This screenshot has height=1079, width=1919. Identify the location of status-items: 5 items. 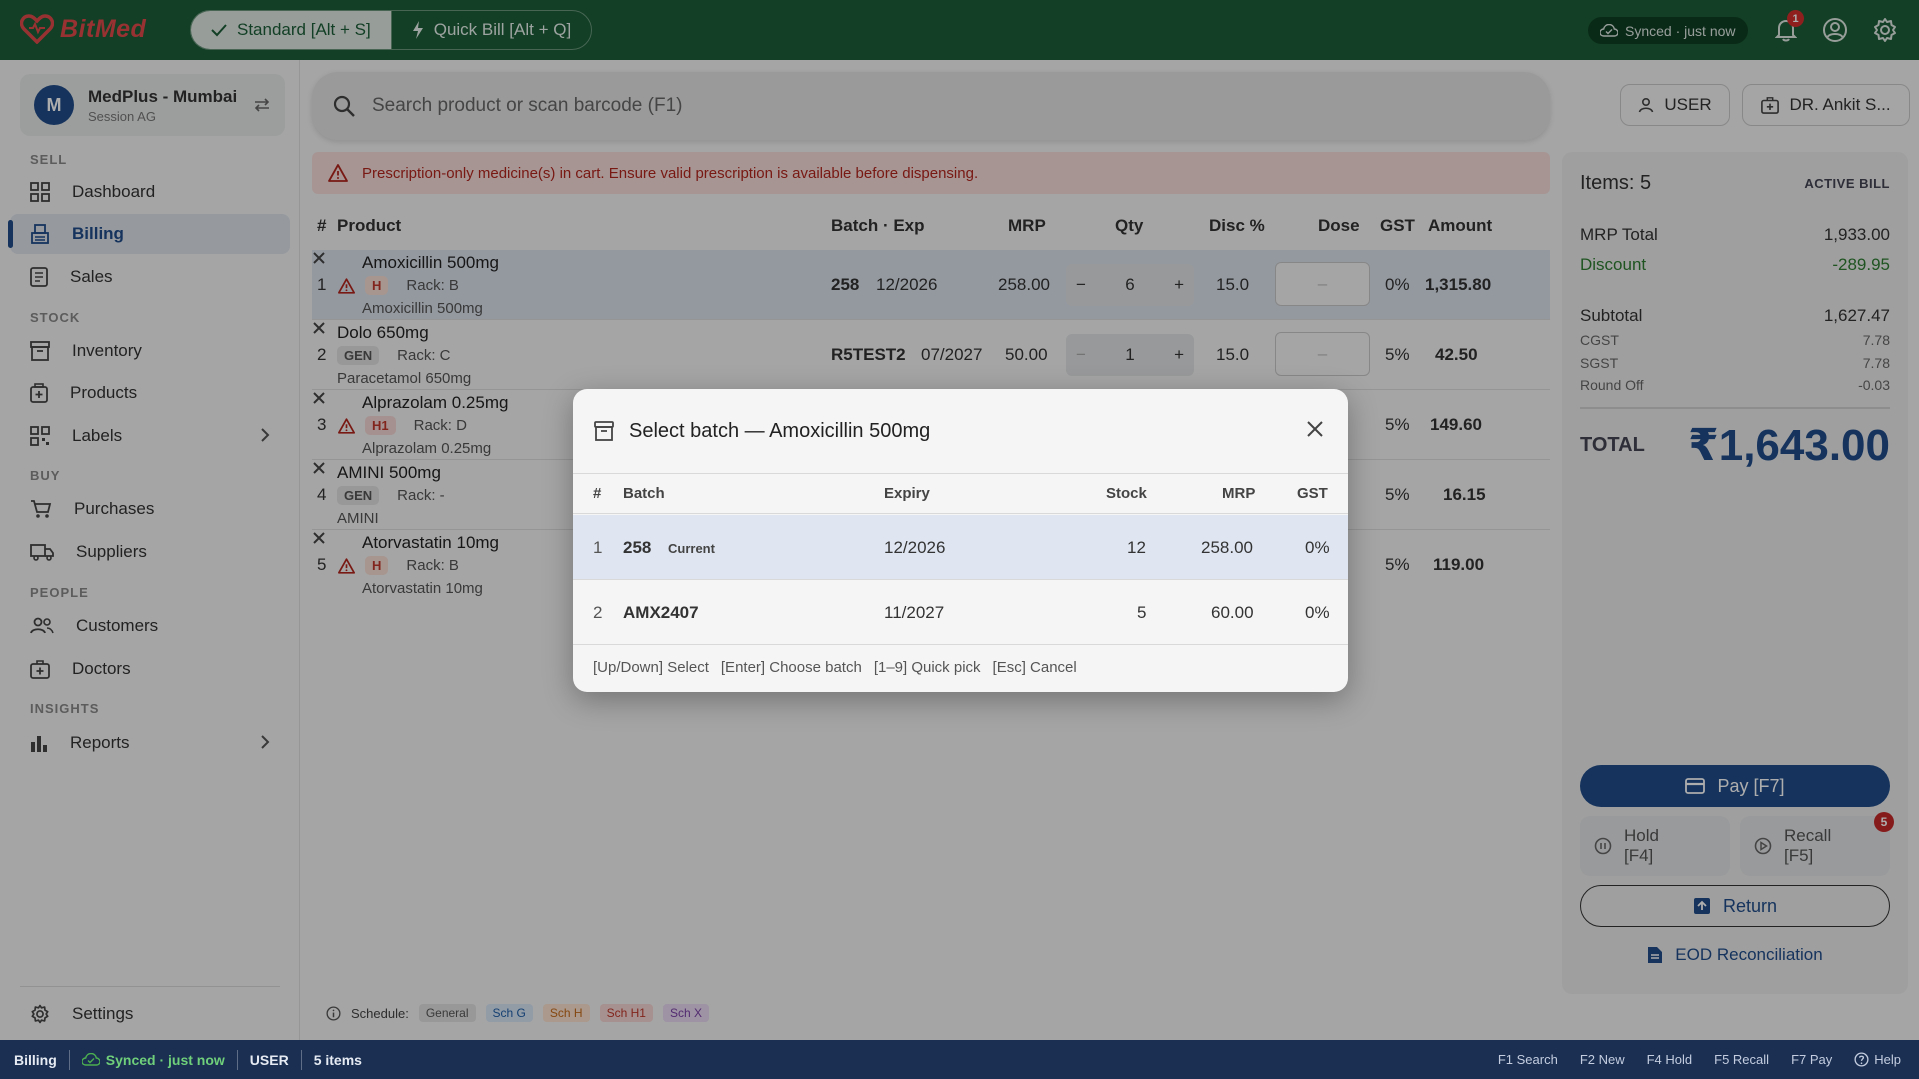
(337, 1059).